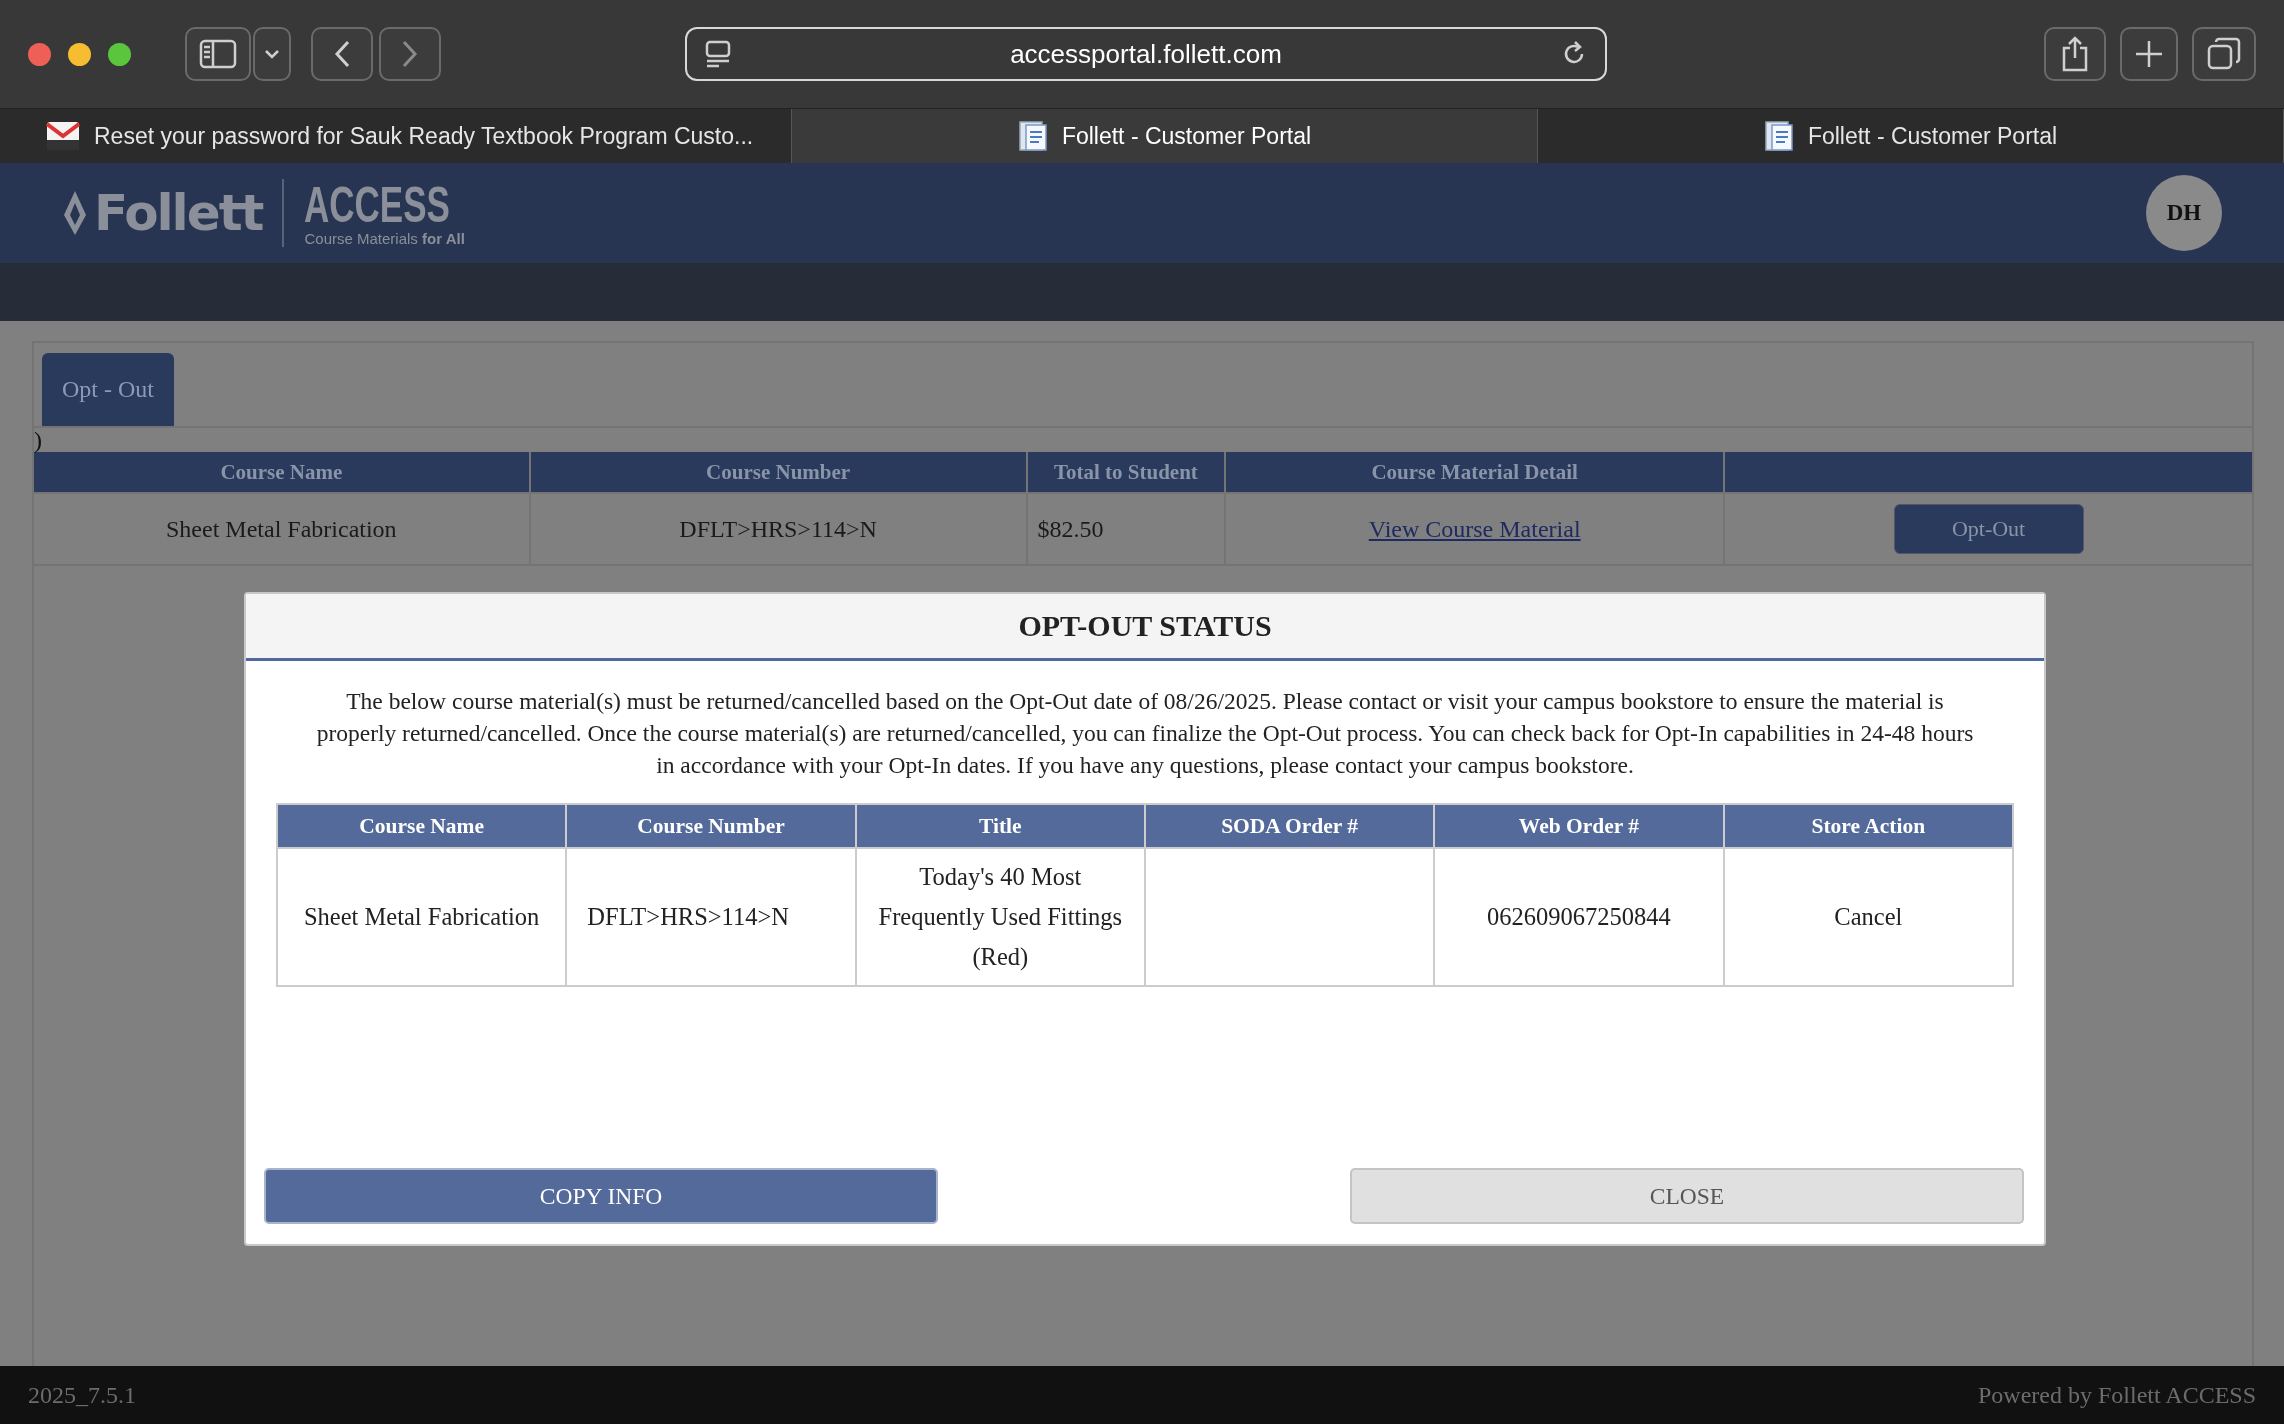 This screenshot has height=1424, width=2284. What do you see at coordinates (63, 136) in the screenshot?
I see `mail-icon` at bounding box center [63, 136].